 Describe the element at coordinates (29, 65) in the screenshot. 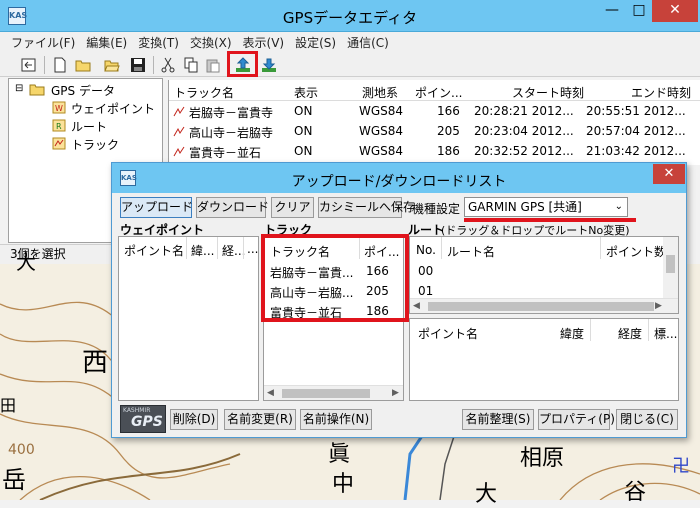

I see `back-icon` at that location.